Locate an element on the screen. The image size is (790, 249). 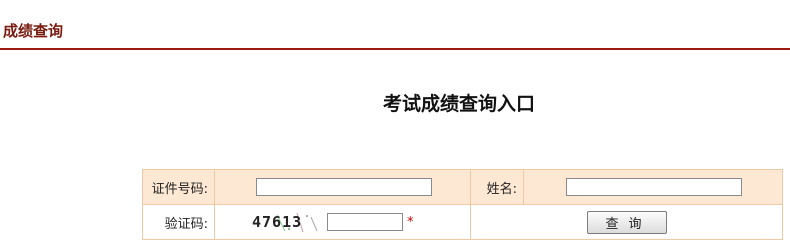
captcha-text: 47613 is located at coordinates (277, 222).